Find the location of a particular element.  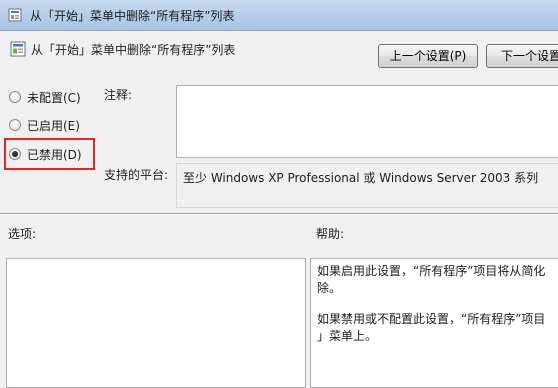

comment-textarea is located at coordinates (367, 121).